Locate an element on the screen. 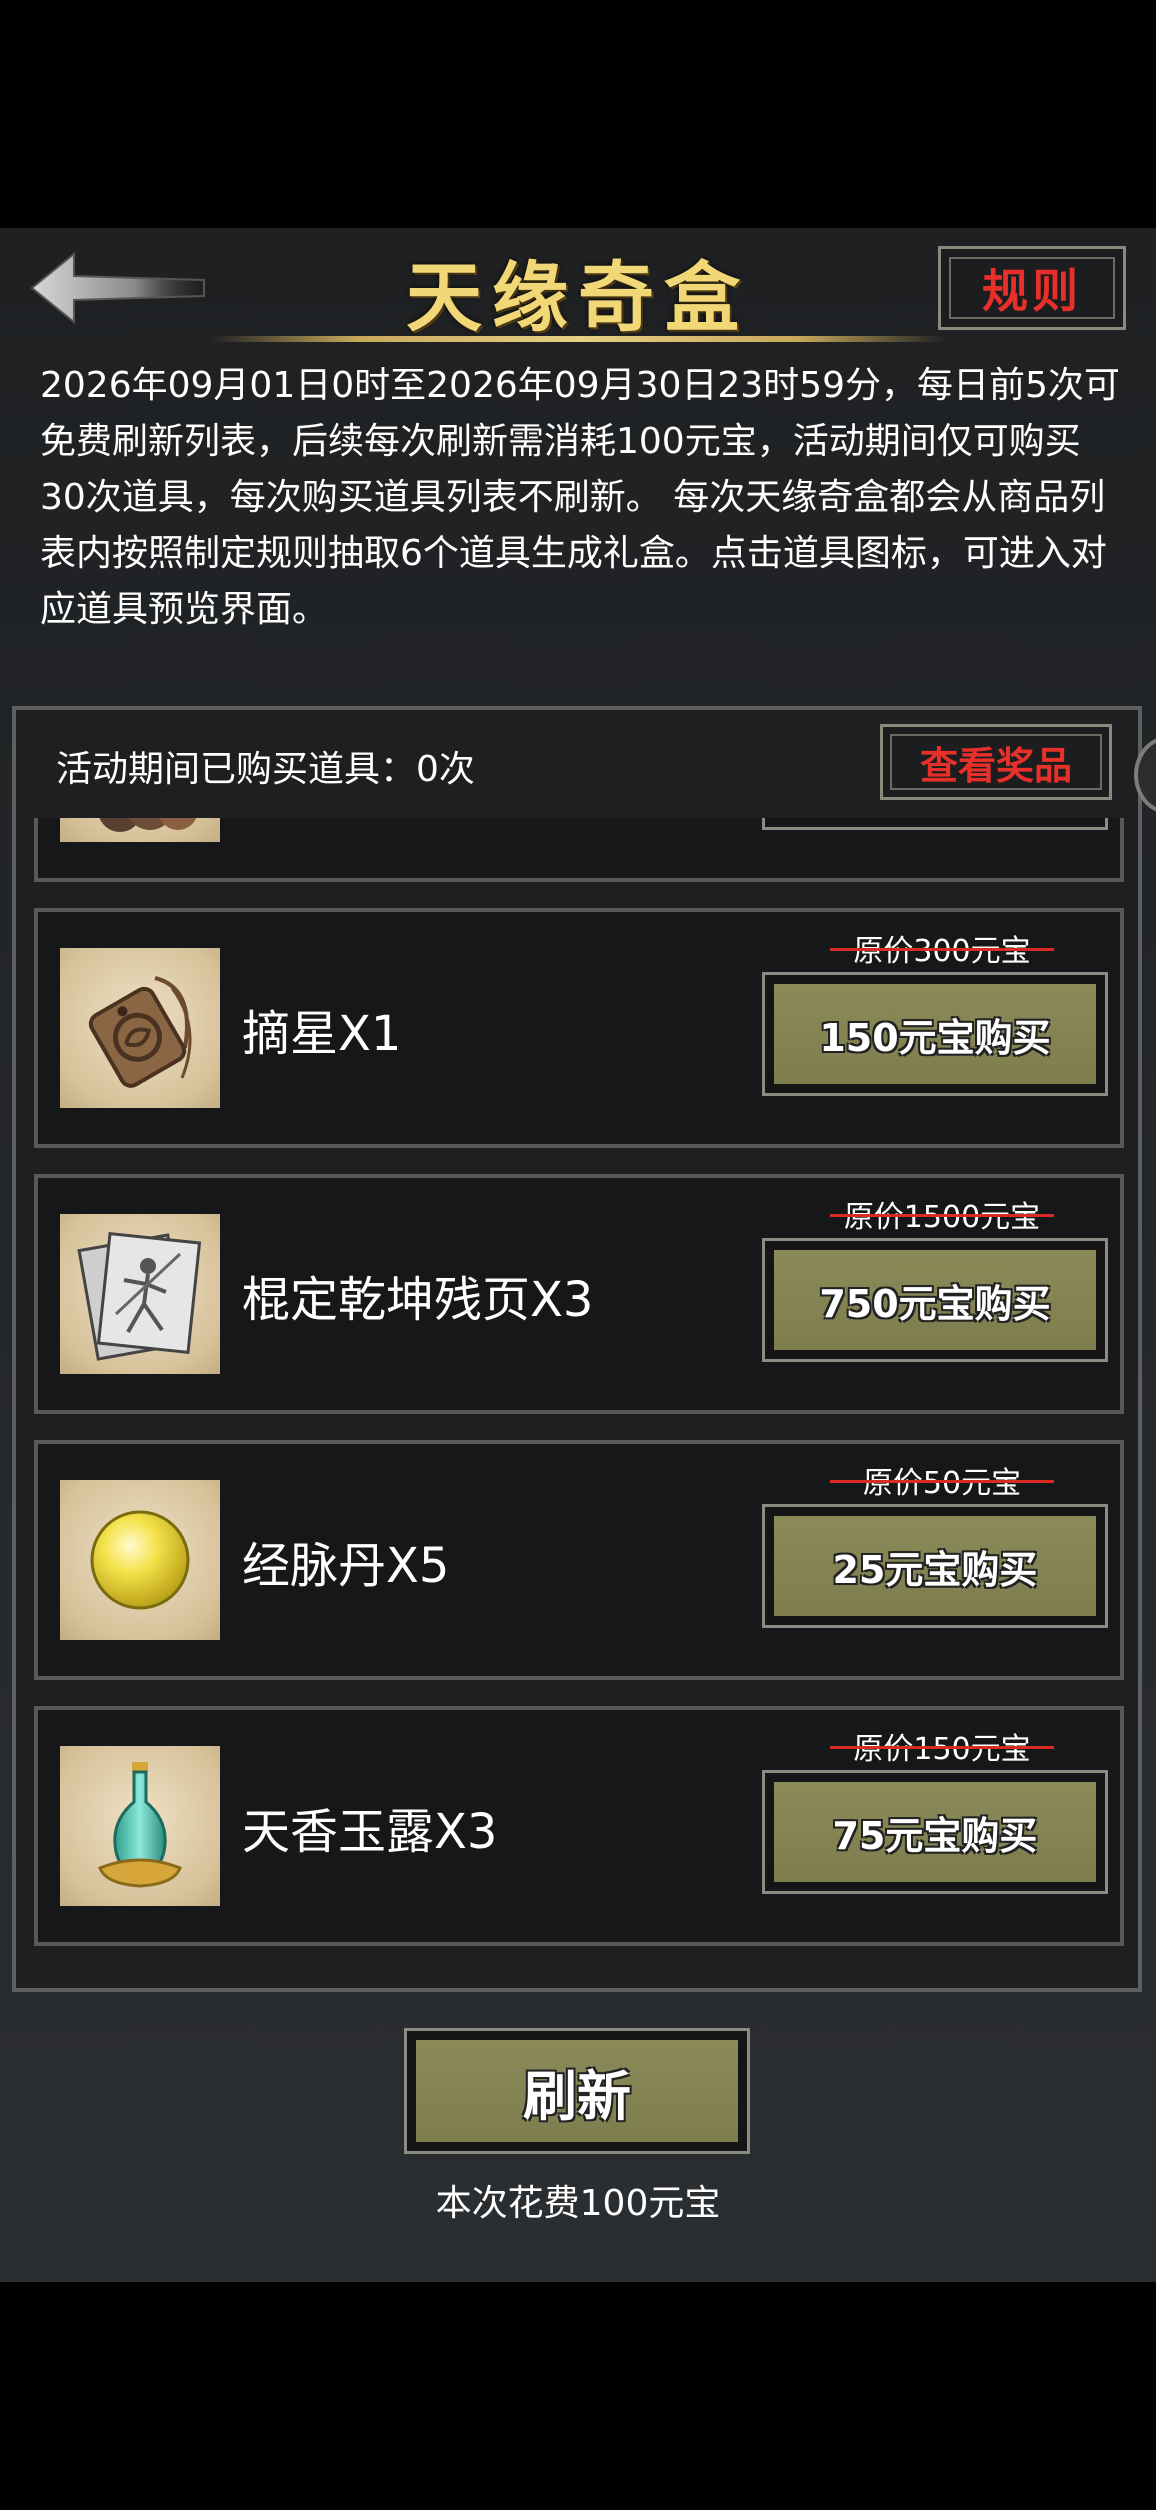 The image size is (1156, 2510). buy-button-label: 750元宝购买 is located at coordinates (935, 1300).